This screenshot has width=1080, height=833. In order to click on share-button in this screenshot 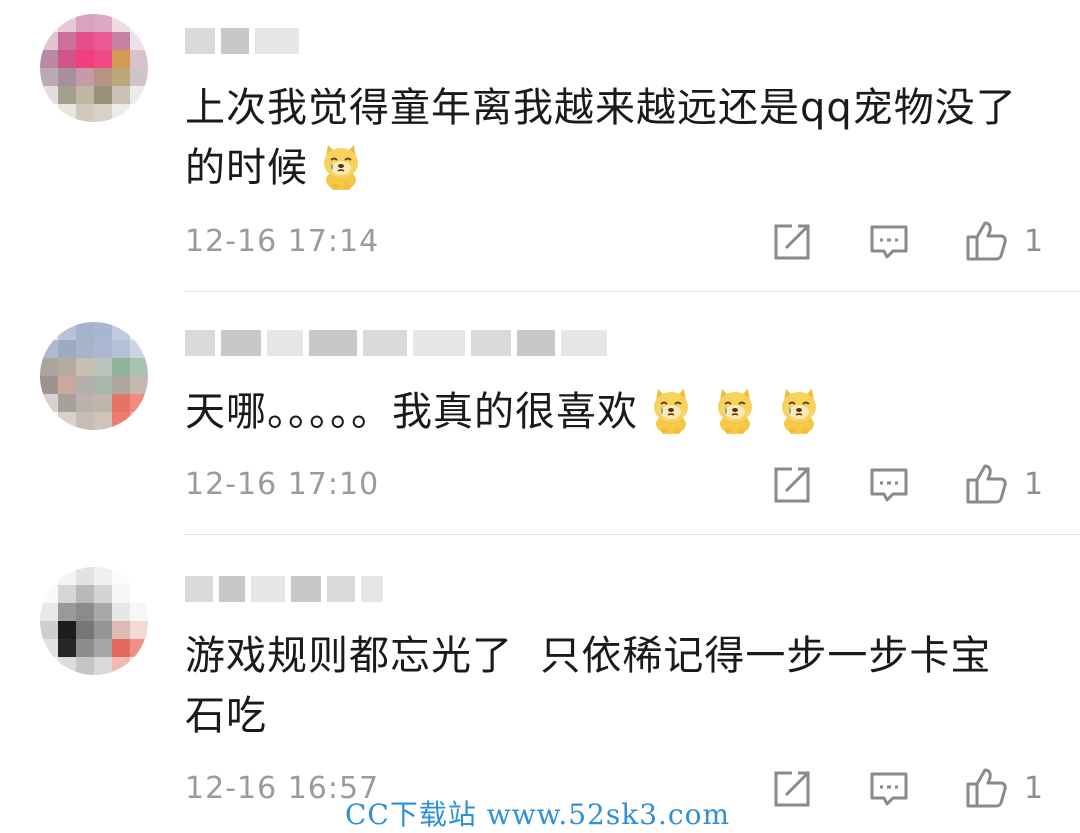, I will do `click(792, 789)`.